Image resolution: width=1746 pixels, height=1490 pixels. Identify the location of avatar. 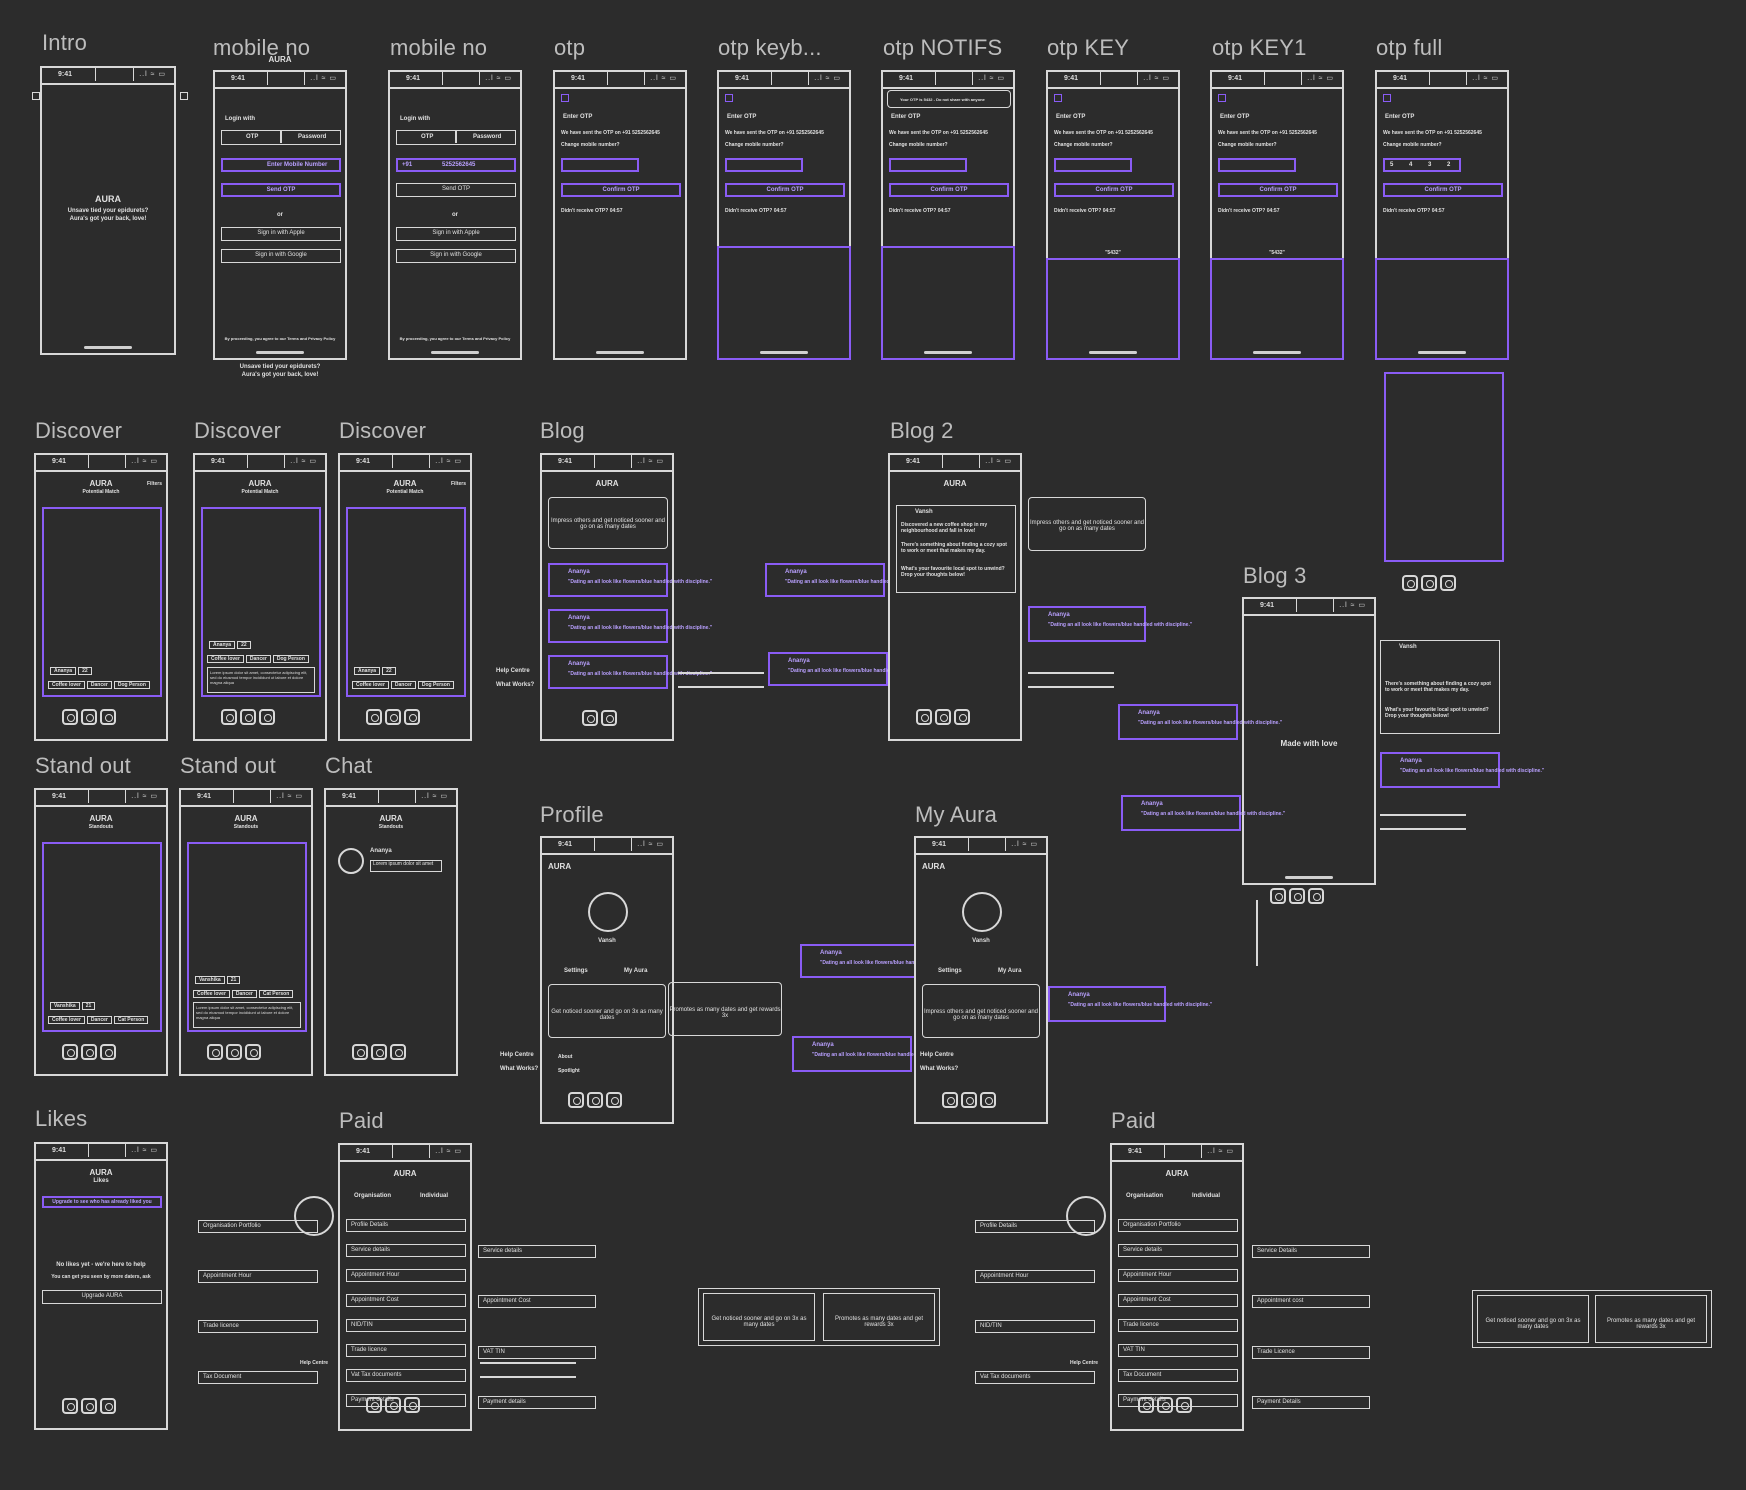
(351, 861).